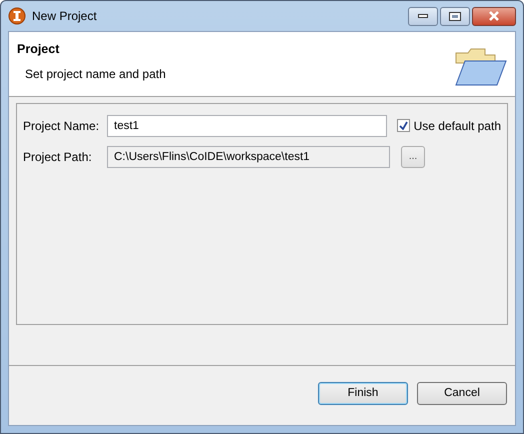 The width and height of the screenshot is (524, 434). I want to click on close-icon, so click(494, 16).